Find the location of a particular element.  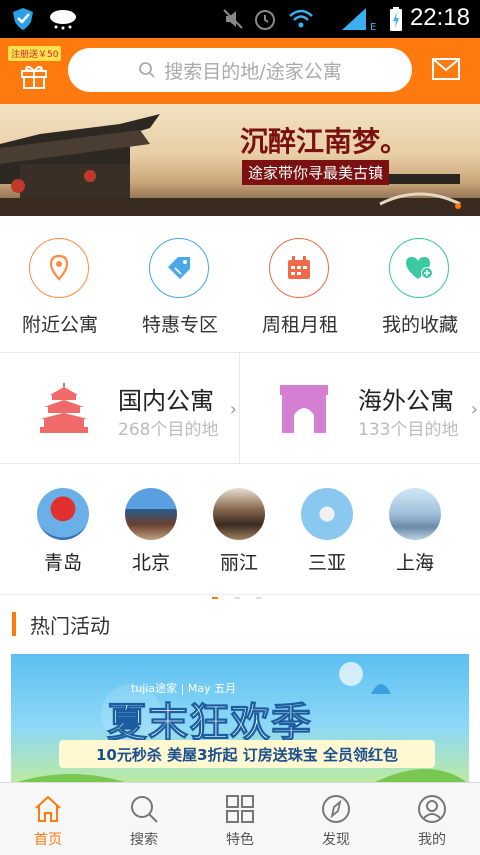

city-item-sanya: 三亚 is located at coordinates (327, 531).